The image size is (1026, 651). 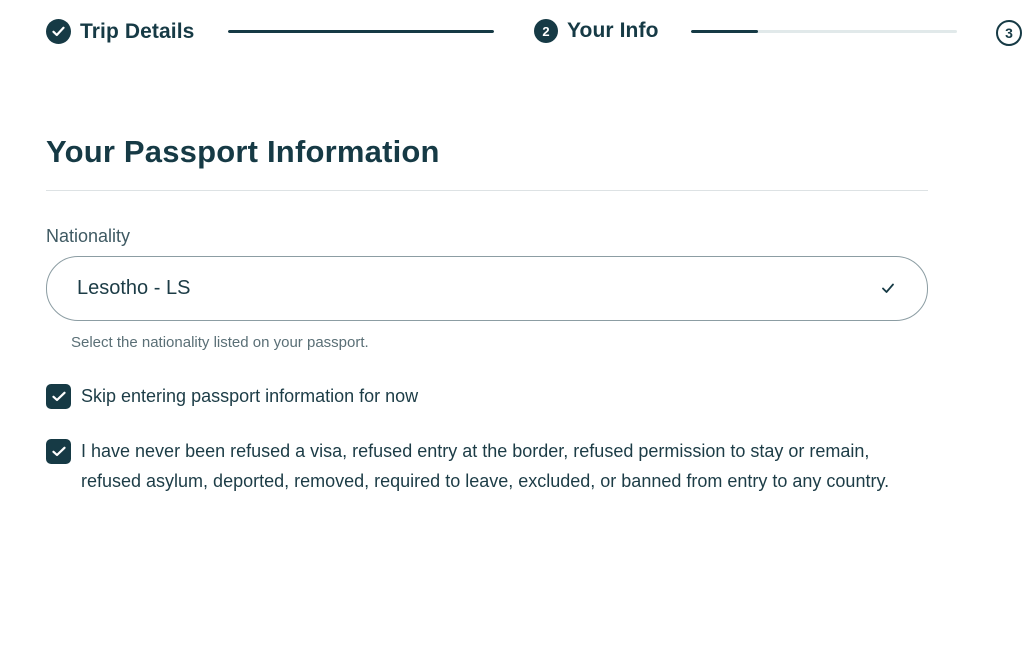 I want to click on page-title: Your Passport Information, so click(x=243, y=151).